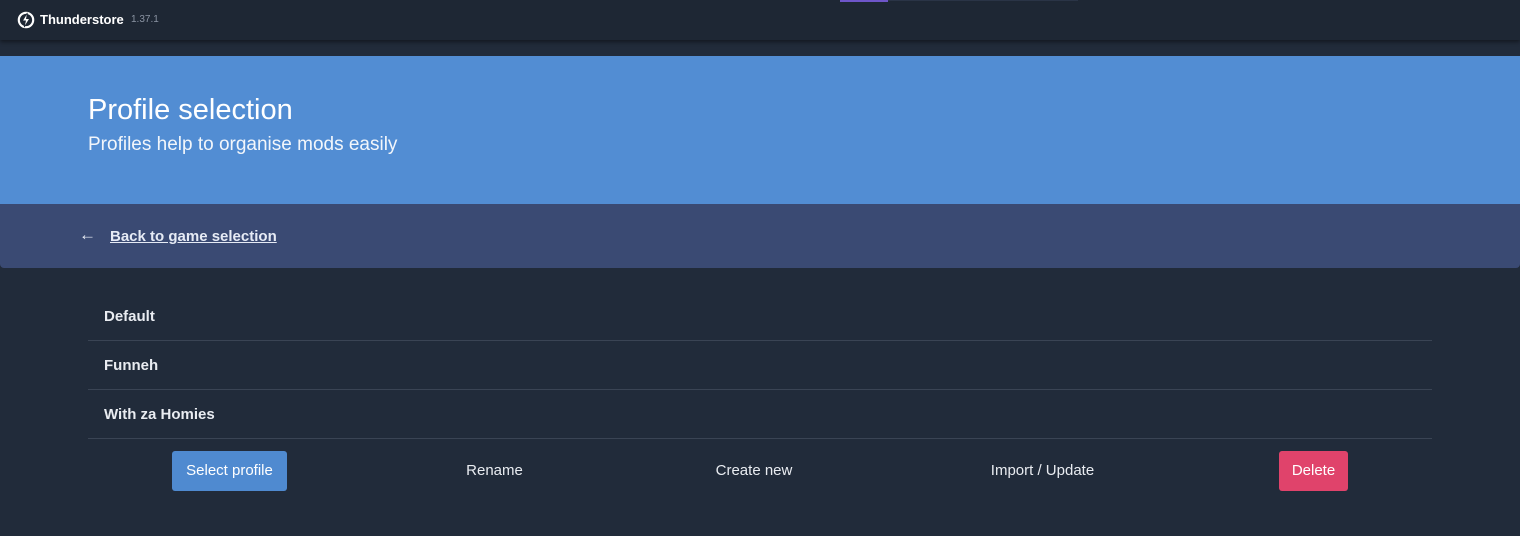 This screenshot has height=536, width=1520. I want to click on profile-item-default: Default, so click(760, 316).